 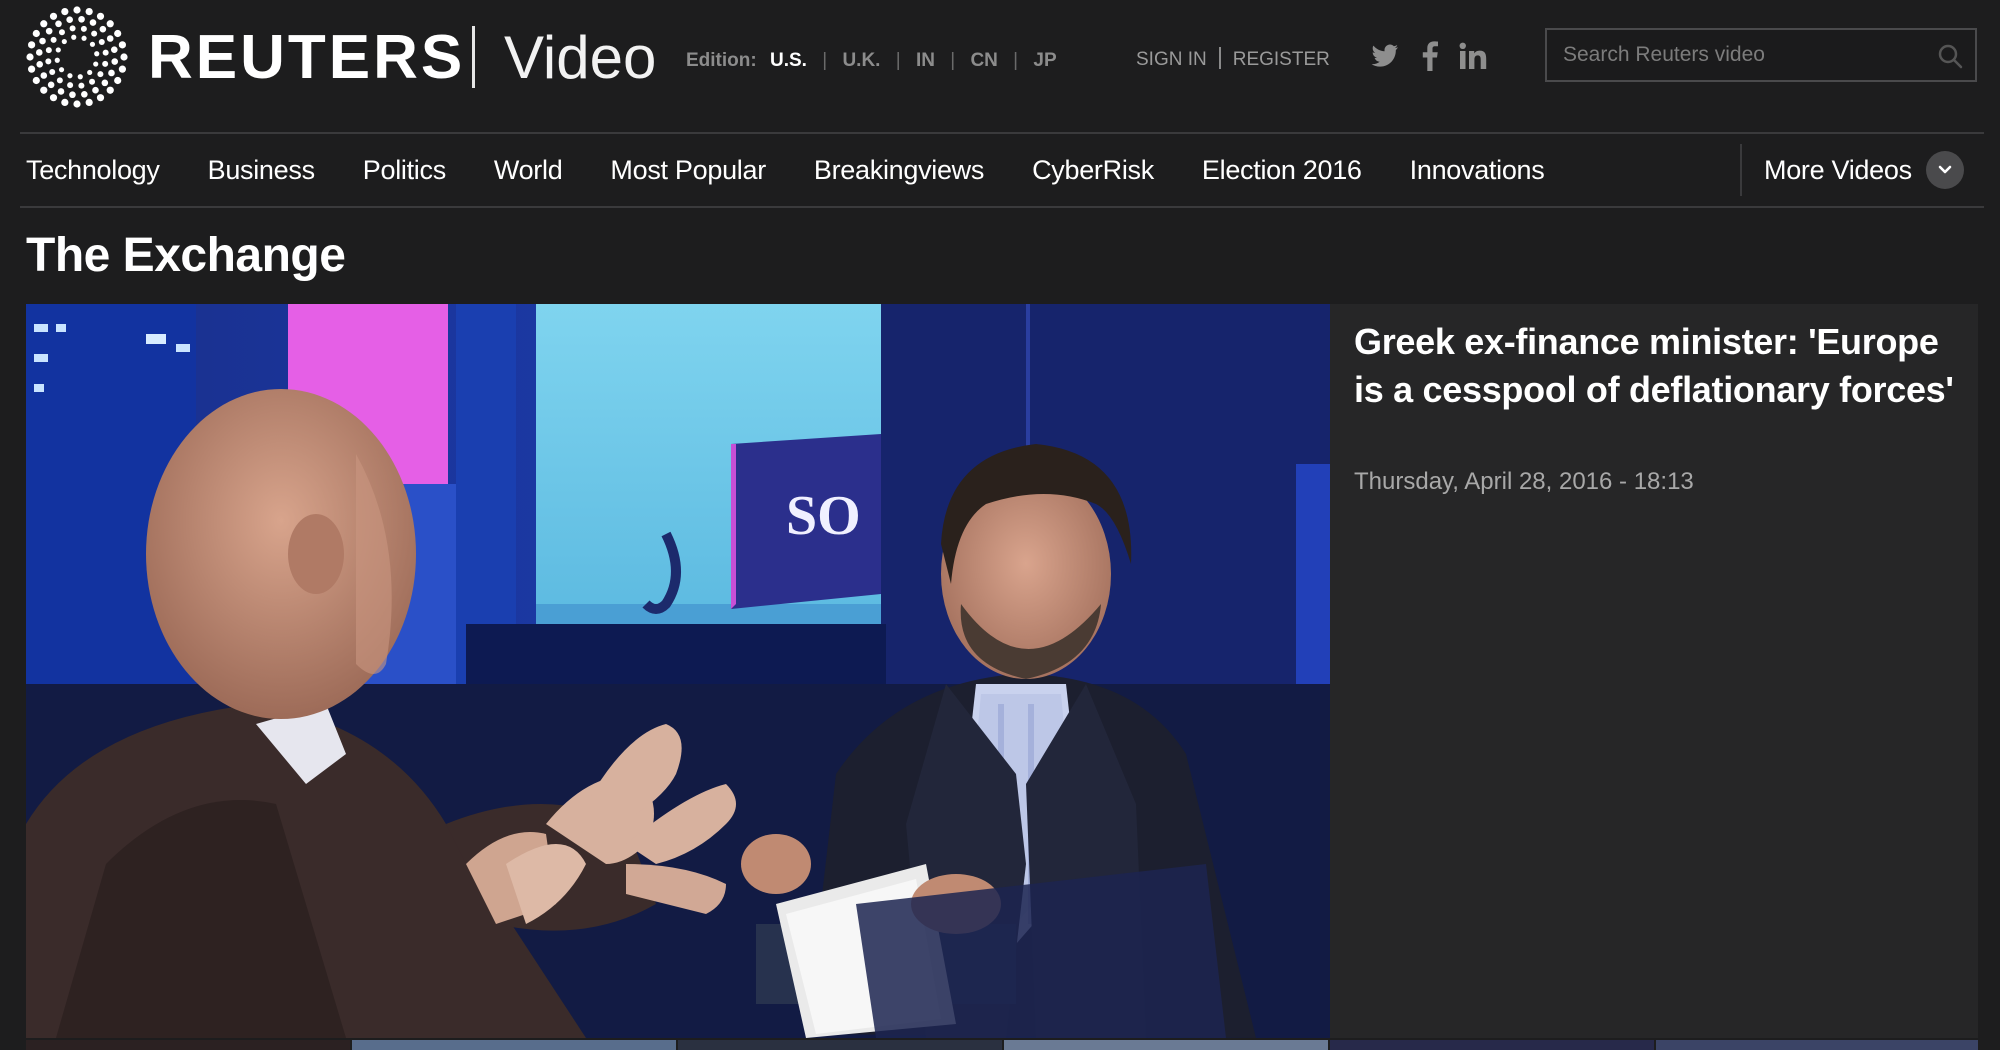 I want to click on thumbnail-strip, so click(x=1002, y=1045).